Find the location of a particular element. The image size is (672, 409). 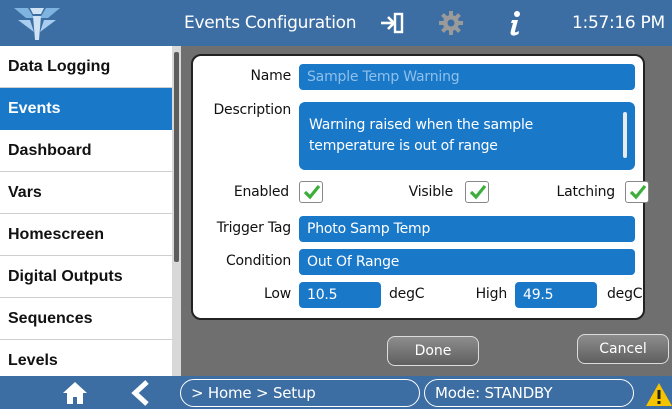

trigger-tag-label: Trigger Tag is located at coordinates (253, 228).